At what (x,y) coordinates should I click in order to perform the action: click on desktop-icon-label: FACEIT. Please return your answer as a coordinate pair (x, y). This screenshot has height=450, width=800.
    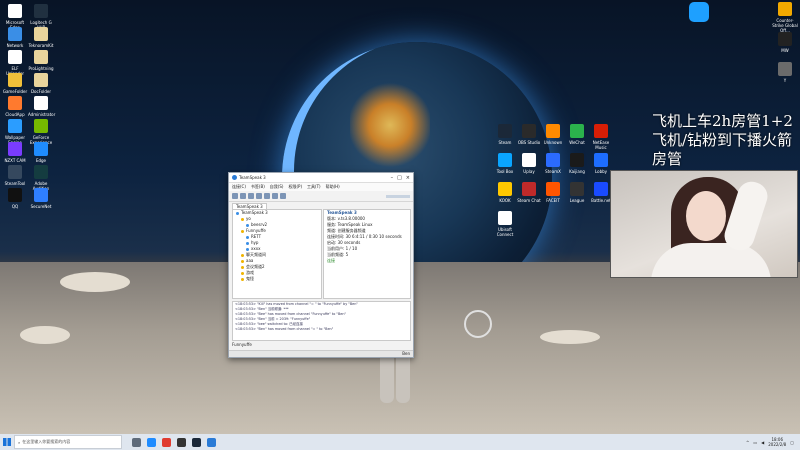
    Looking at the image, I should click on (553, 200).